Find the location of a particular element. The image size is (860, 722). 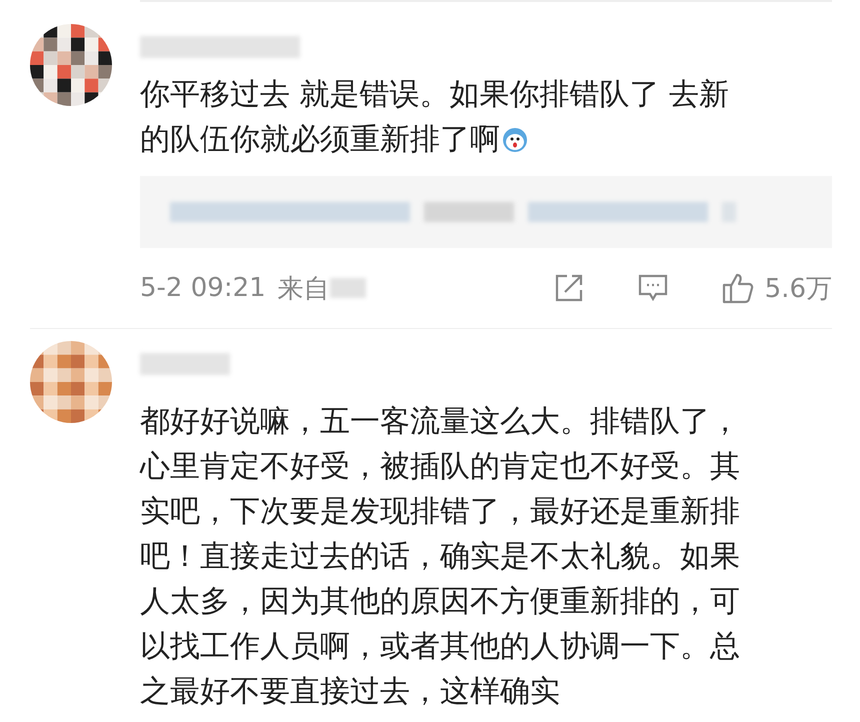

comment-text-line: 你平移过去 就是错误。如果你排错队了 去新 is located at coordinates (435, 95).